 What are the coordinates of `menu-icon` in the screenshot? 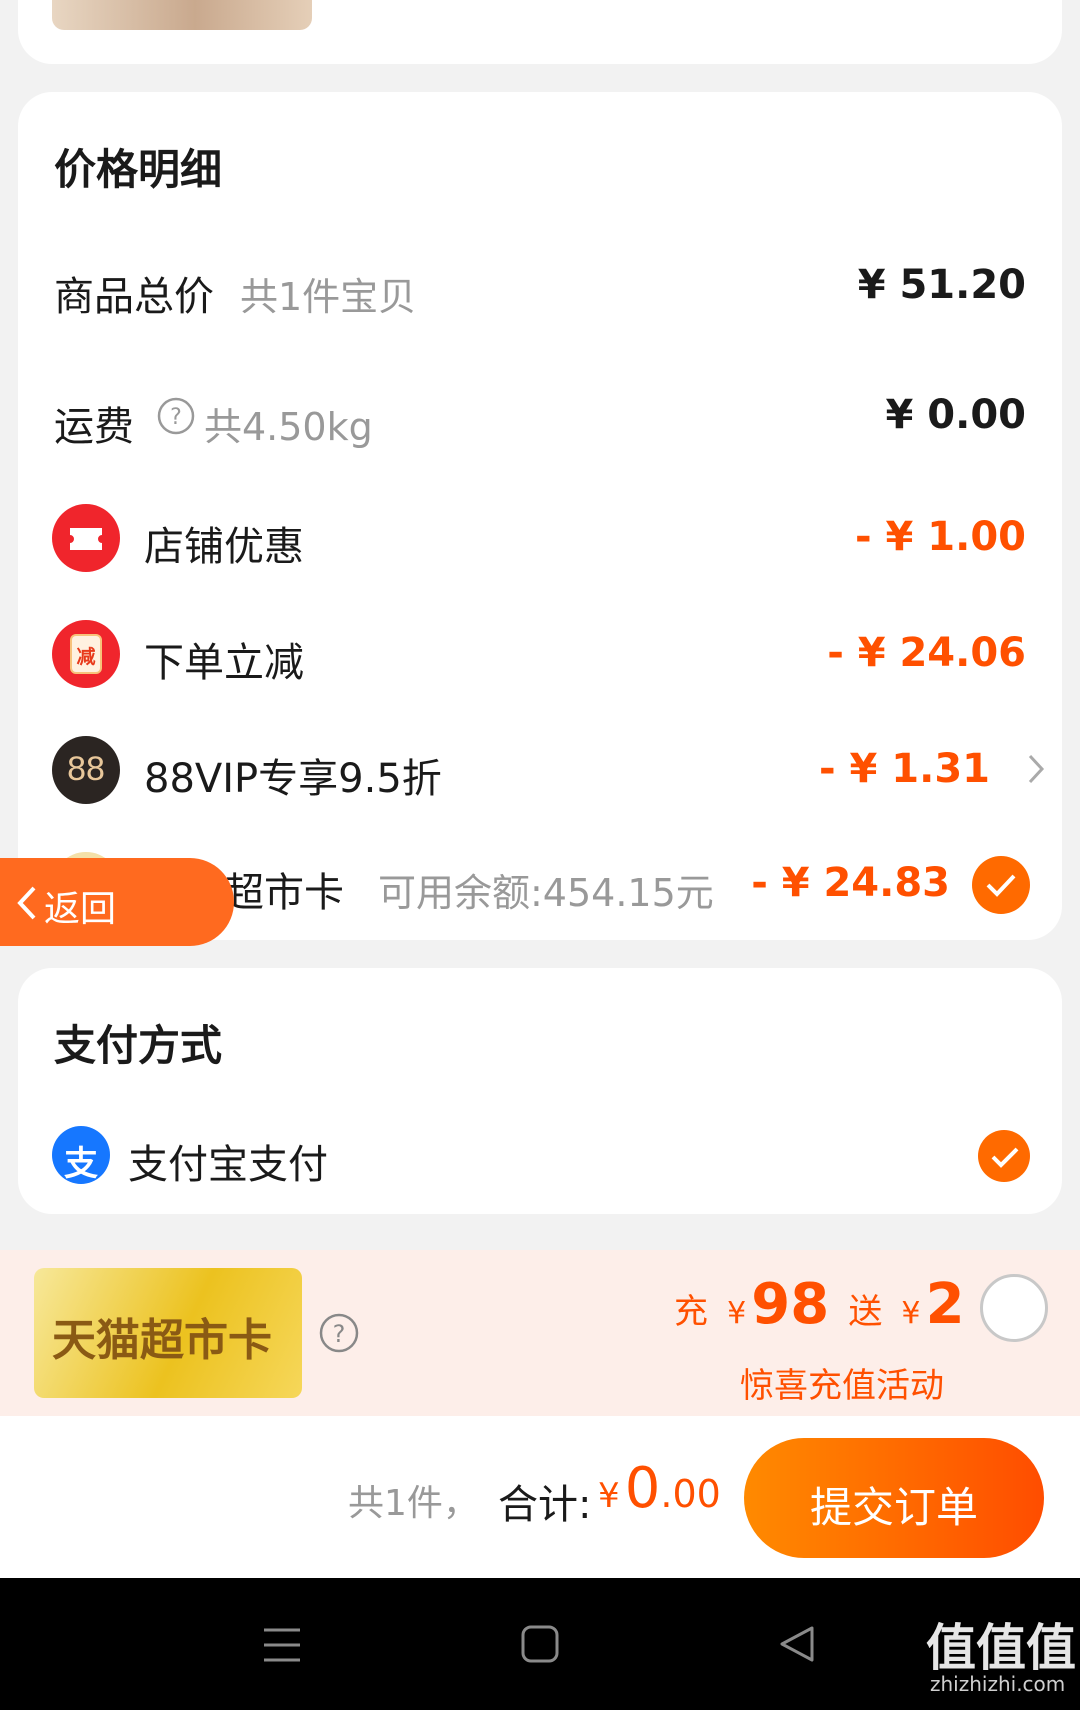 It's located at (282, 1645).